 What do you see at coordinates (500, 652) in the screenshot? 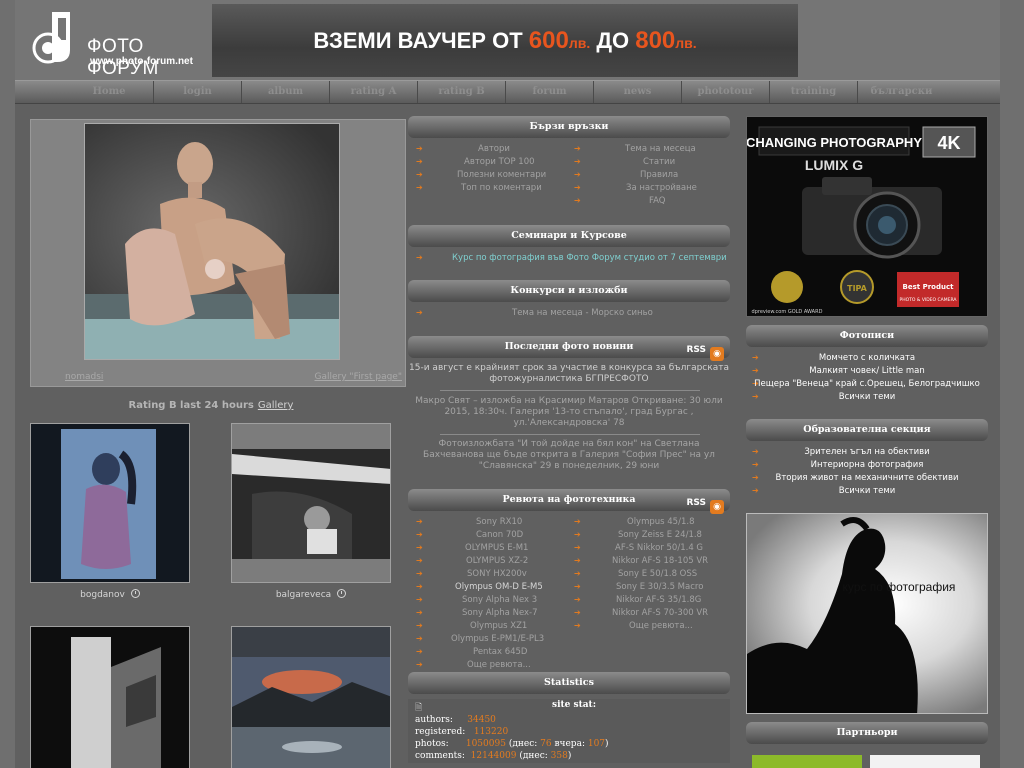
I see `review-link: Pentax 645D` at bounding box center [500, 652].